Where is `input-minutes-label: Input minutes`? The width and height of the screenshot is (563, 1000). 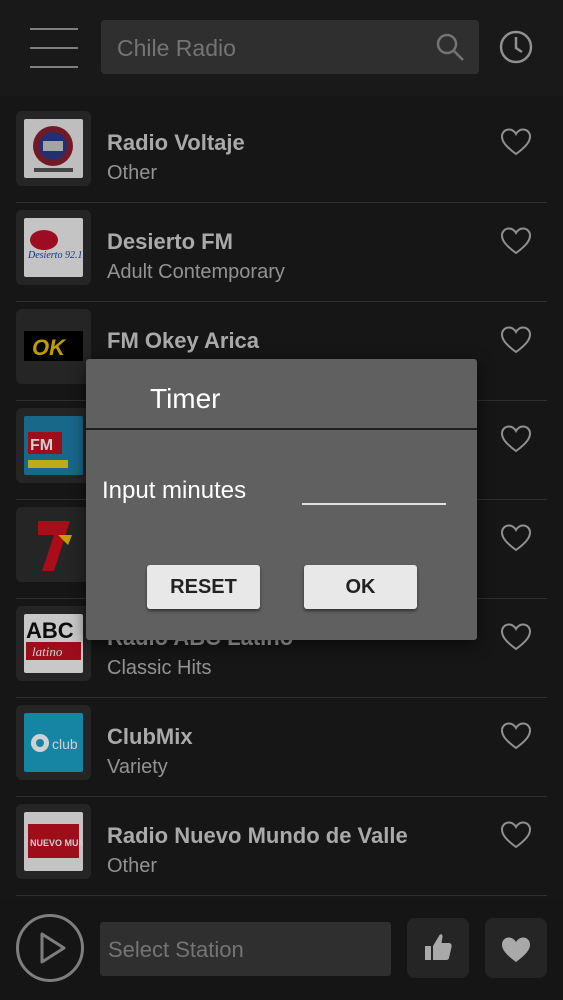 input-minutes-label: Input minutes is located at coordinates (174, 490).